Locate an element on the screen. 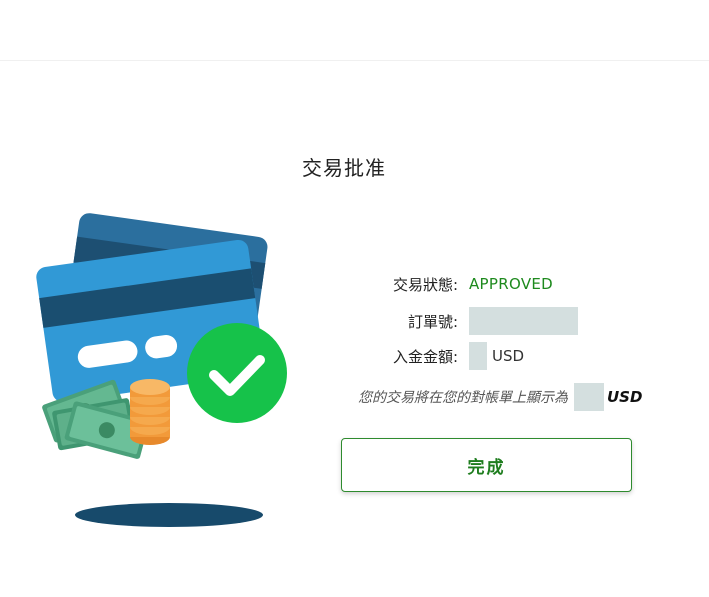  shadow-ellipse is located at coordinates (169, 515).